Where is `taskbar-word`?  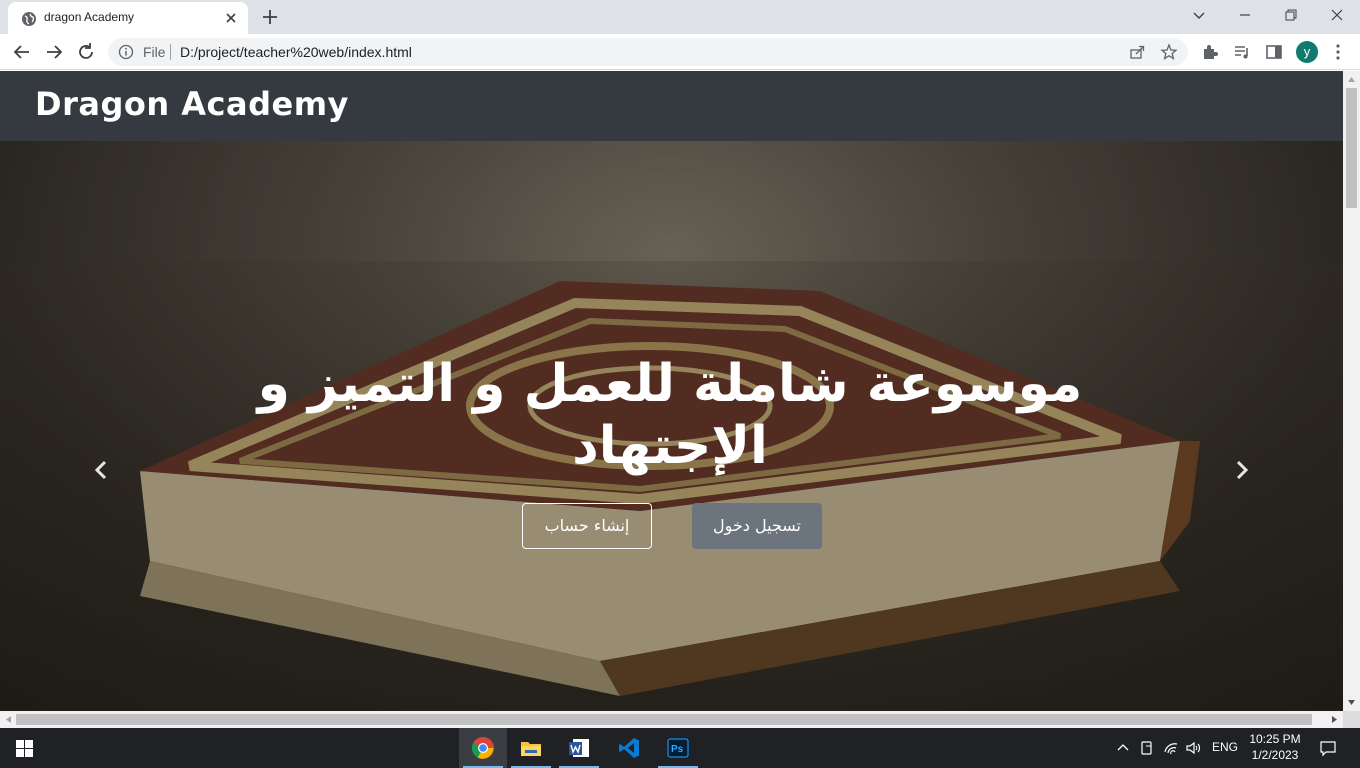 taskbar-word is located at coordinates (579, 748).